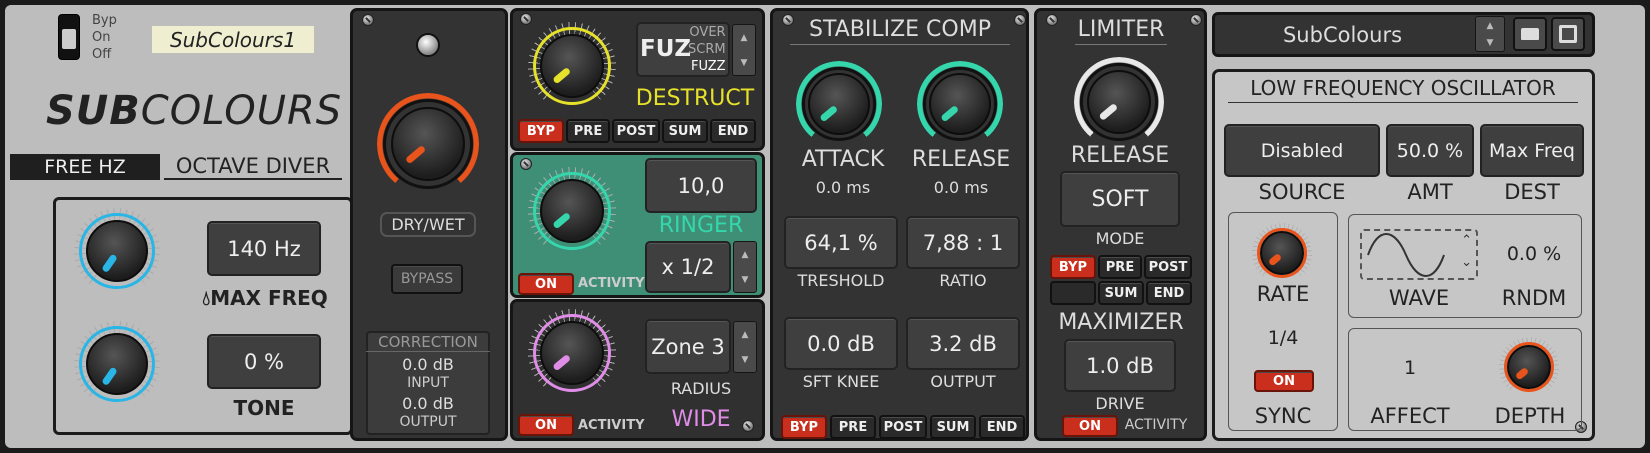  What do you see at coordinates (69, 37) in the screenshot?
I see `bypass-switch` at bounding box center [69, 37].